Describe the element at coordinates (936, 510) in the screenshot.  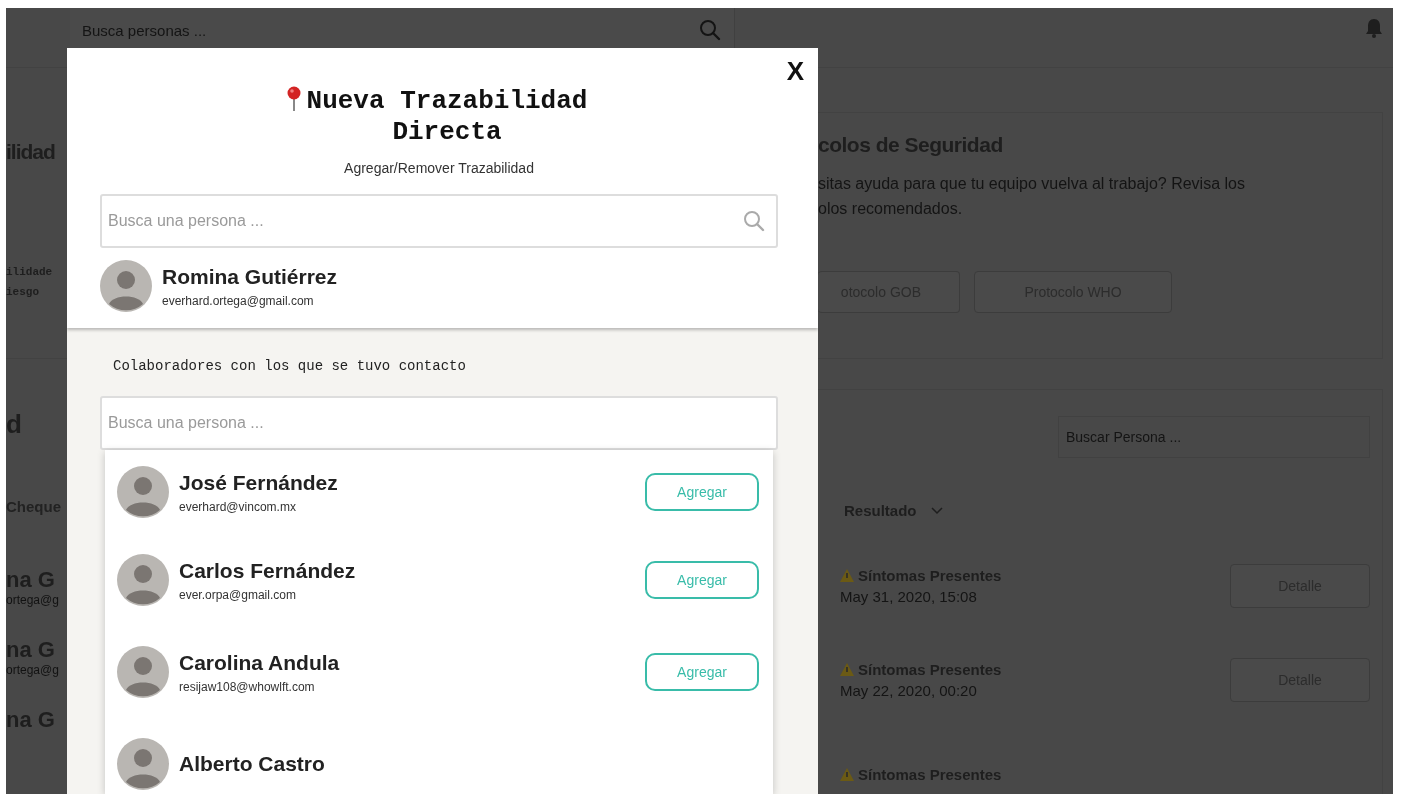
I see `chevron-down-icon` at that location.